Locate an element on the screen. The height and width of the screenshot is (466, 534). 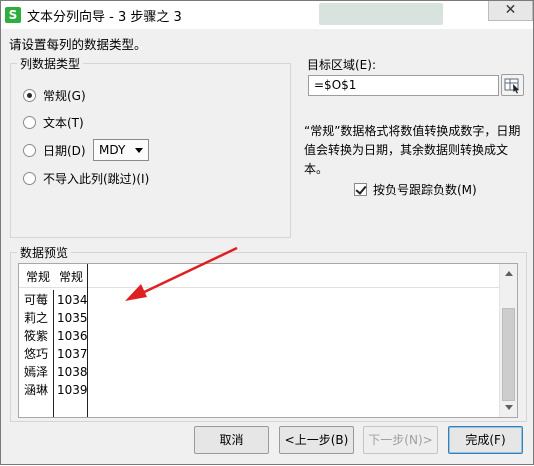
preview-cell: 1037 is located at coordinates (72, 354).